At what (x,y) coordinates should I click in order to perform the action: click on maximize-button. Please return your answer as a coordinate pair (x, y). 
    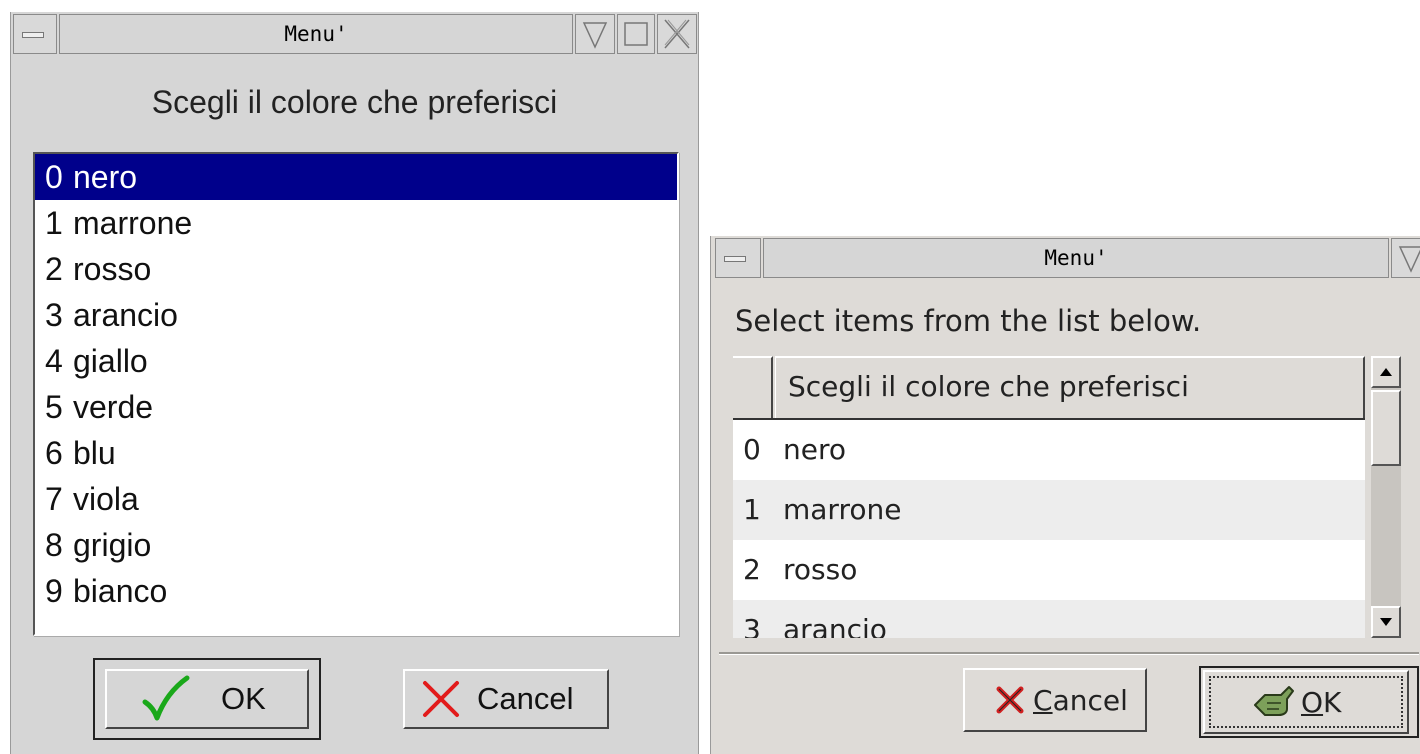
    Looking at the image, I should click on (636, 34).